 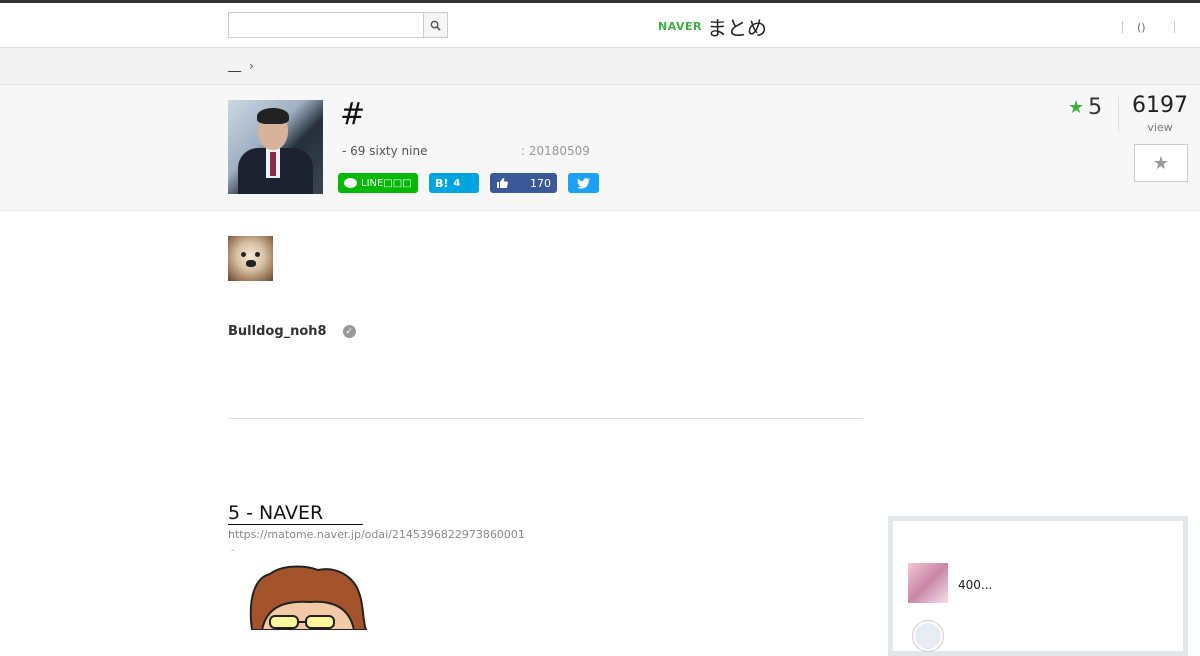 I want to click on breadcrumb: __ ›, so click(x=600, y=66).